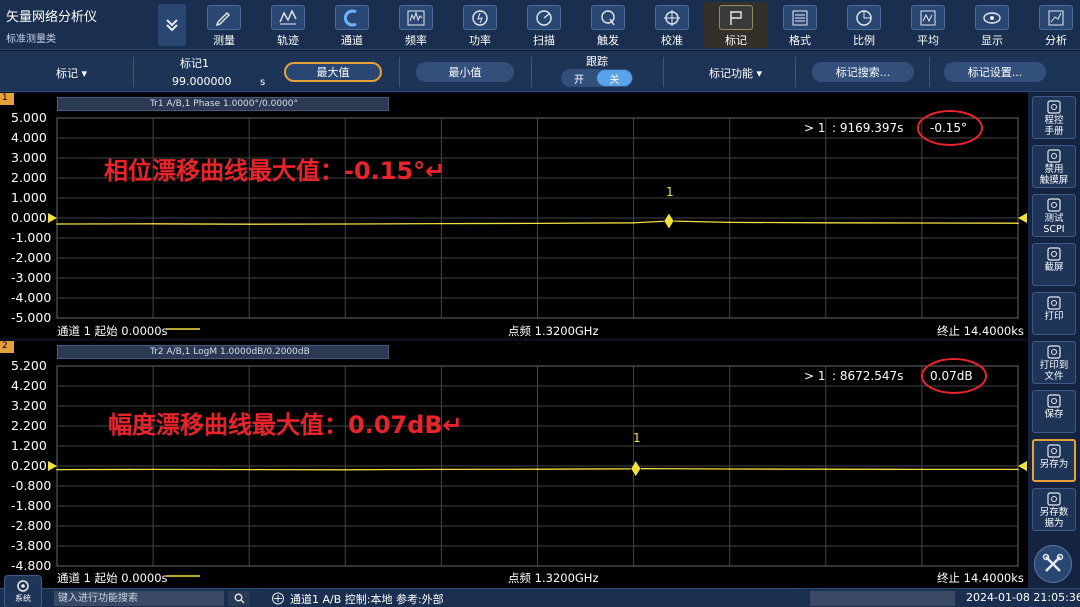 Image resolution: width=1080 pixels, height=607 pixels. Describe the element at coordinates (597, 78) in the screenshot. I see `tracking-toggle: 开 关` at that location.